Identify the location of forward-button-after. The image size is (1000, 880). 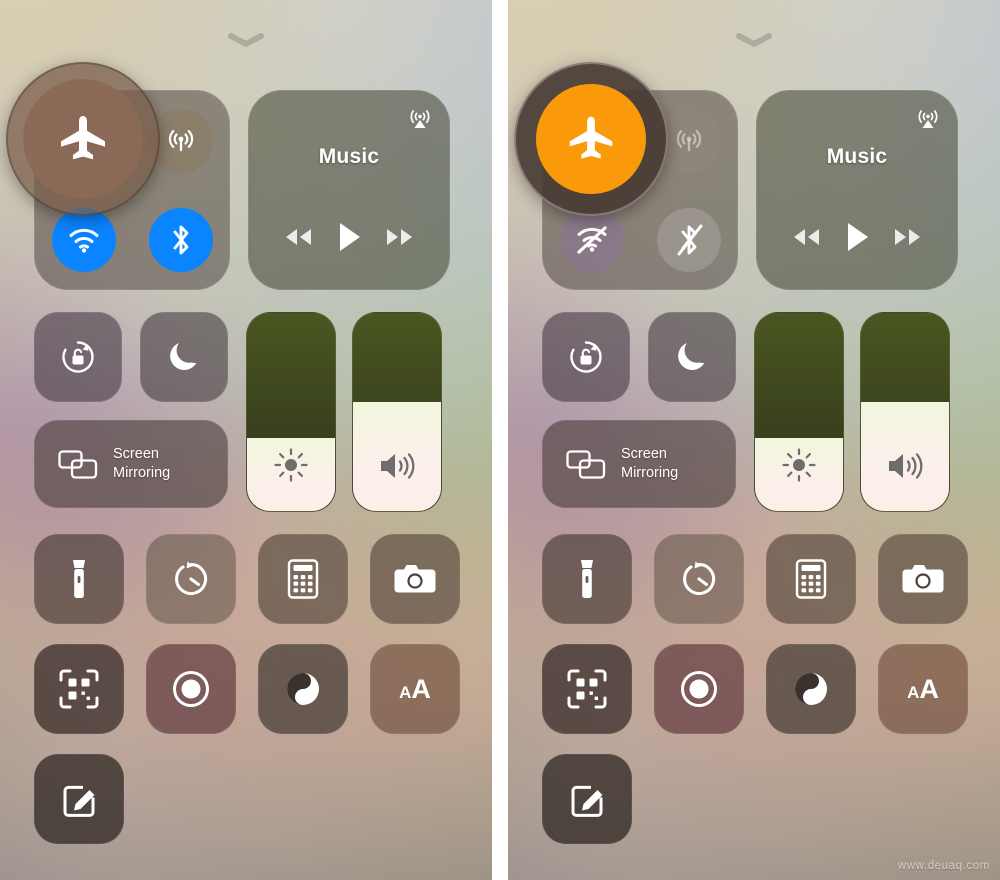
(908, 239).